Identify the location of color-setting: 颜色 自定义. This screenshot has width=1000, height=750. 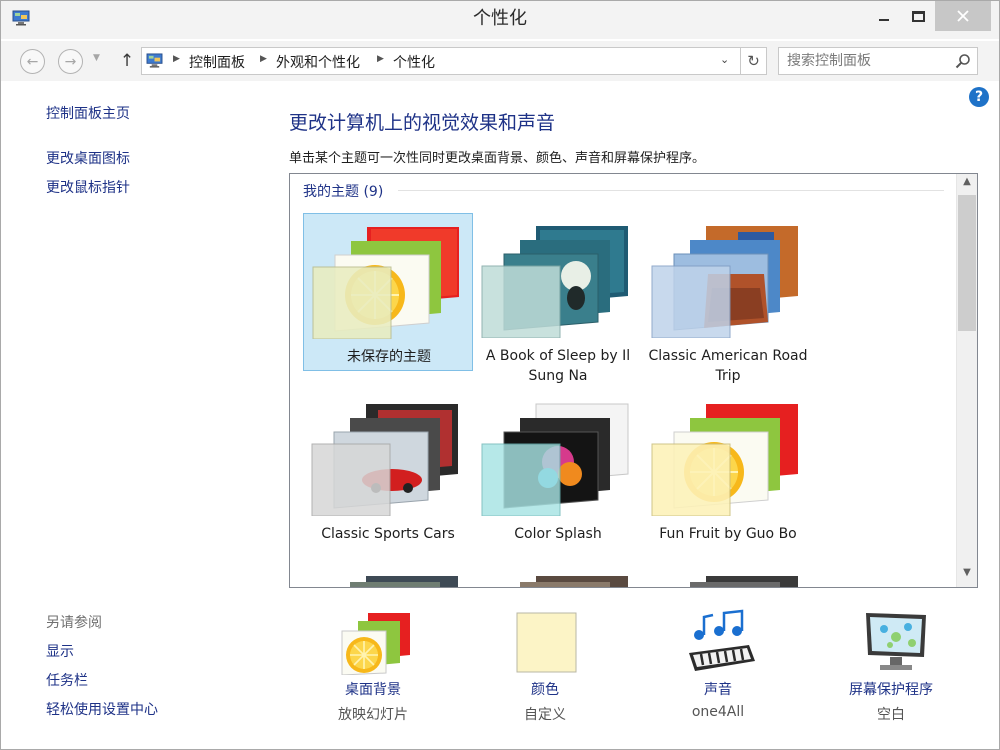
(545, 669).